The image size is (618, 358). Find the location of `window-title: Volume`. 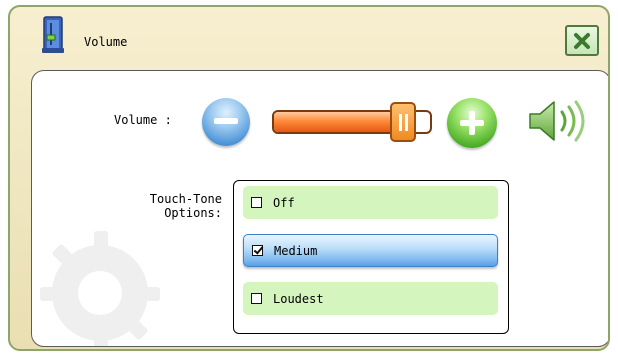

window-title: Volume is located at coordinates (106, 42).